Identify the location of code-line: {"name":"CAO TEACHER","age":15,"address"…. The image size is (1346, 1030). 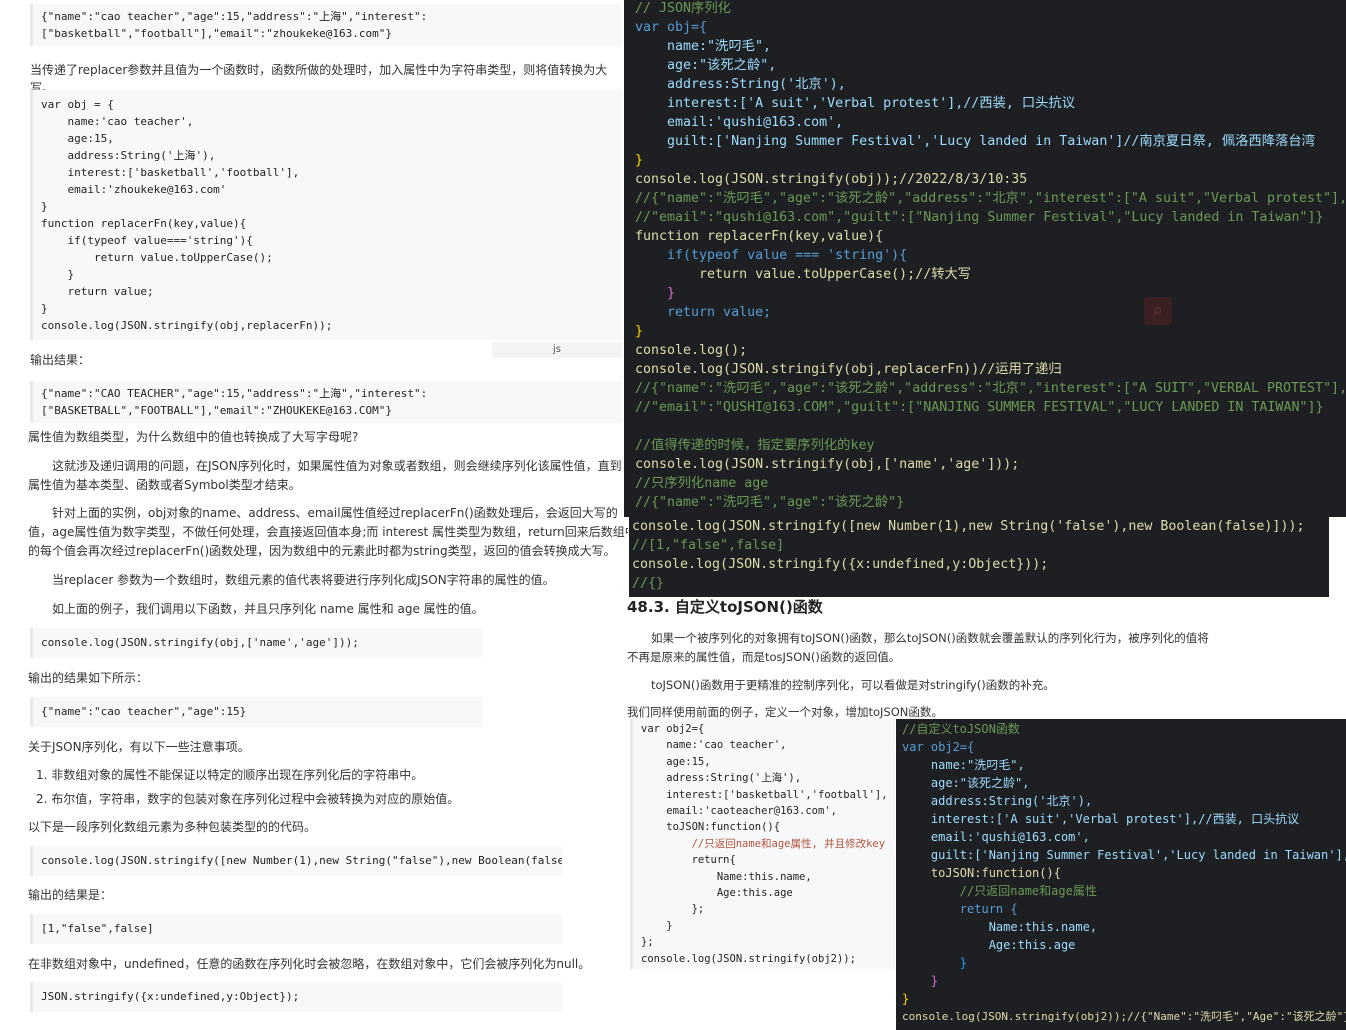
(234, 393).